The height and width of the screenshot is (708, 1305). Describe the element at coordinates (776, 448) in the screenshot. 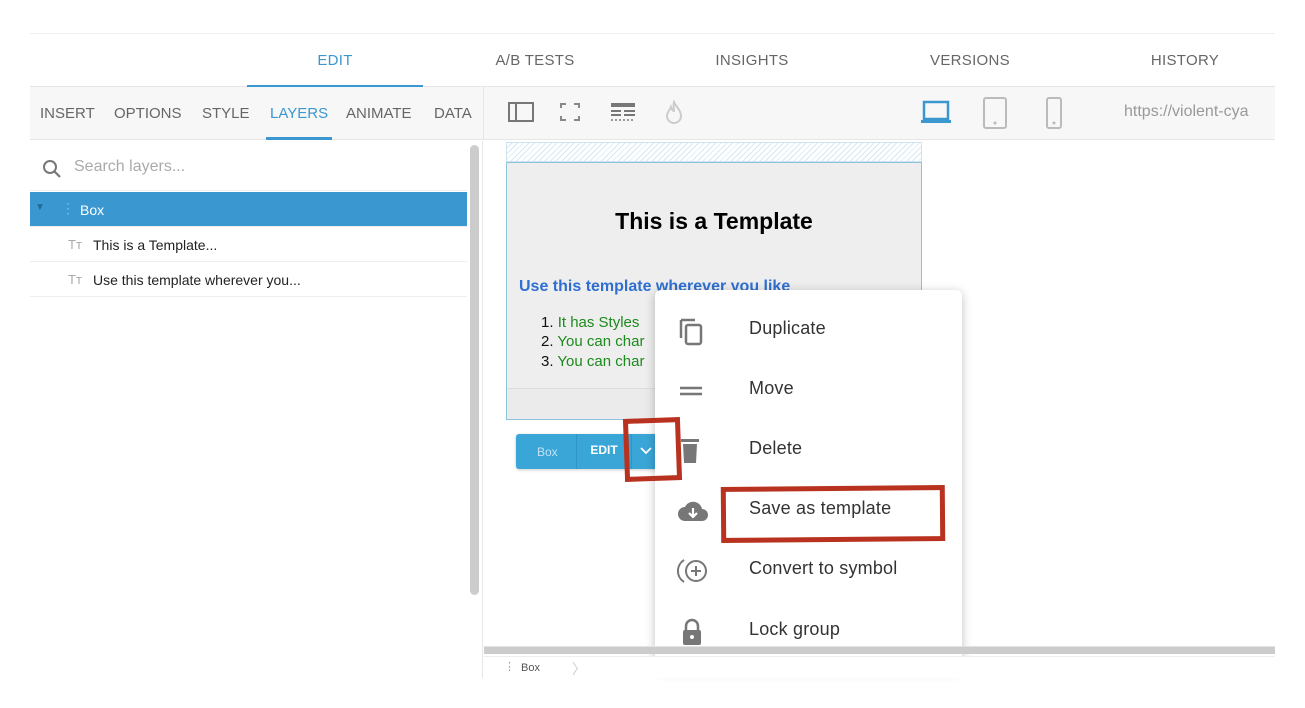

I see `menu-label: Delete` at that location.